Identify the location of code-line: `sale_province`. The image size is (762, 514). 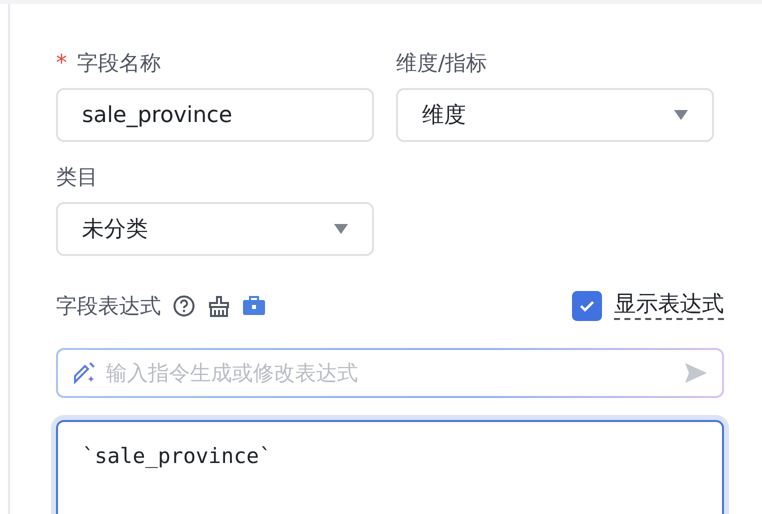
(177, 456).